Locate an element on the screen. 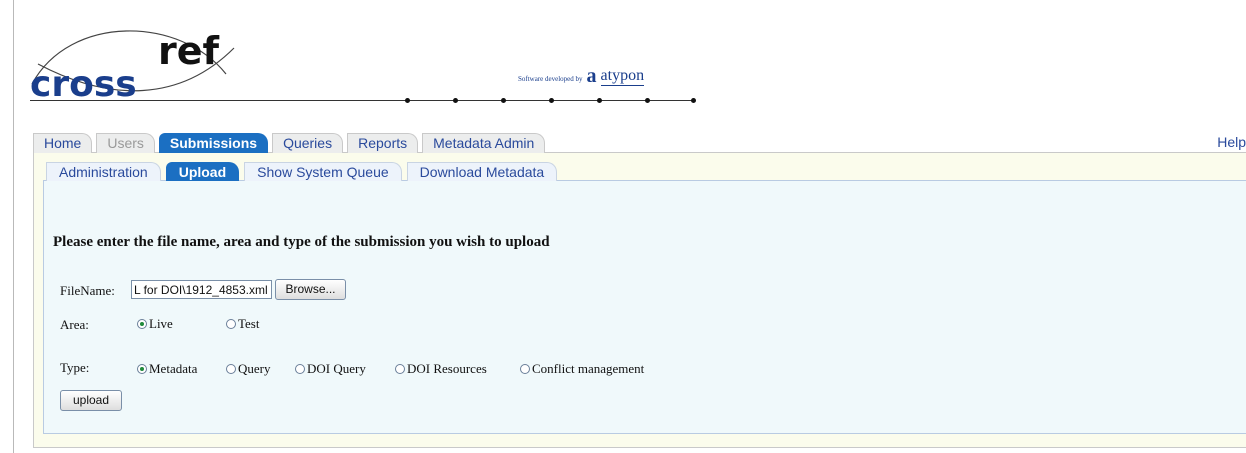 The width and height of the screenshot is (1246, 453). left-border is located at coordinates (13, 226).